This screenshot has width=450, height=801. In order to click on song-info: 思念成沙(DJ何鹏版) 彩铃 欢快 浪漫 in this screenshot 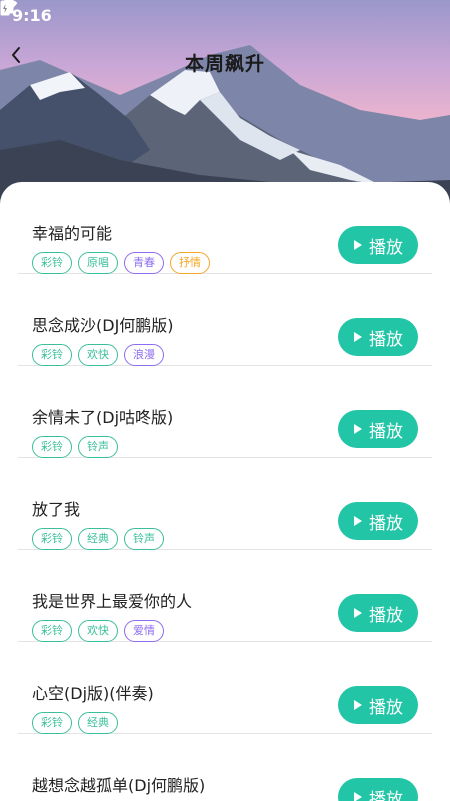, I will do `click(103, 339)`.